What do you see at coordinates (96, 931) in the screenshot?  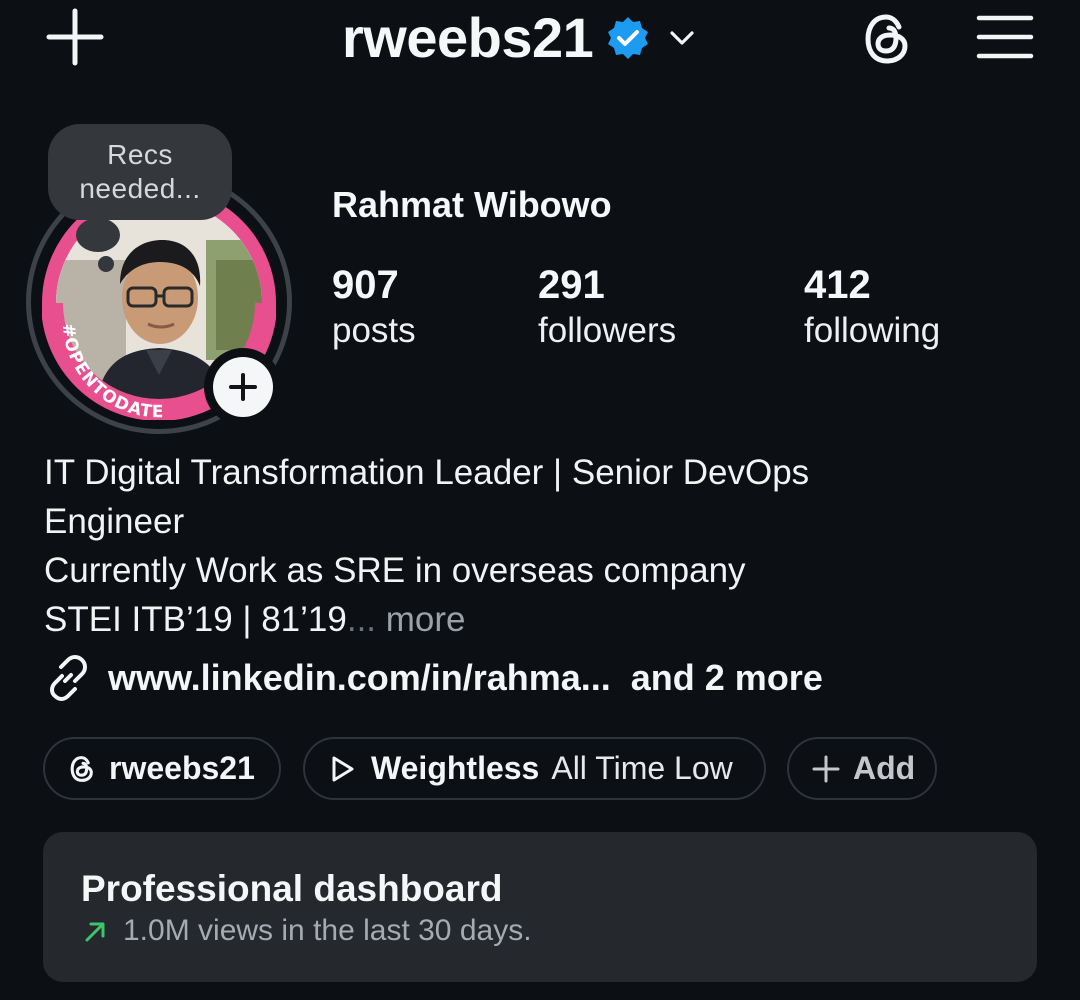 I see `trend-up-arrow-icon` at bounding box center [96, 931].